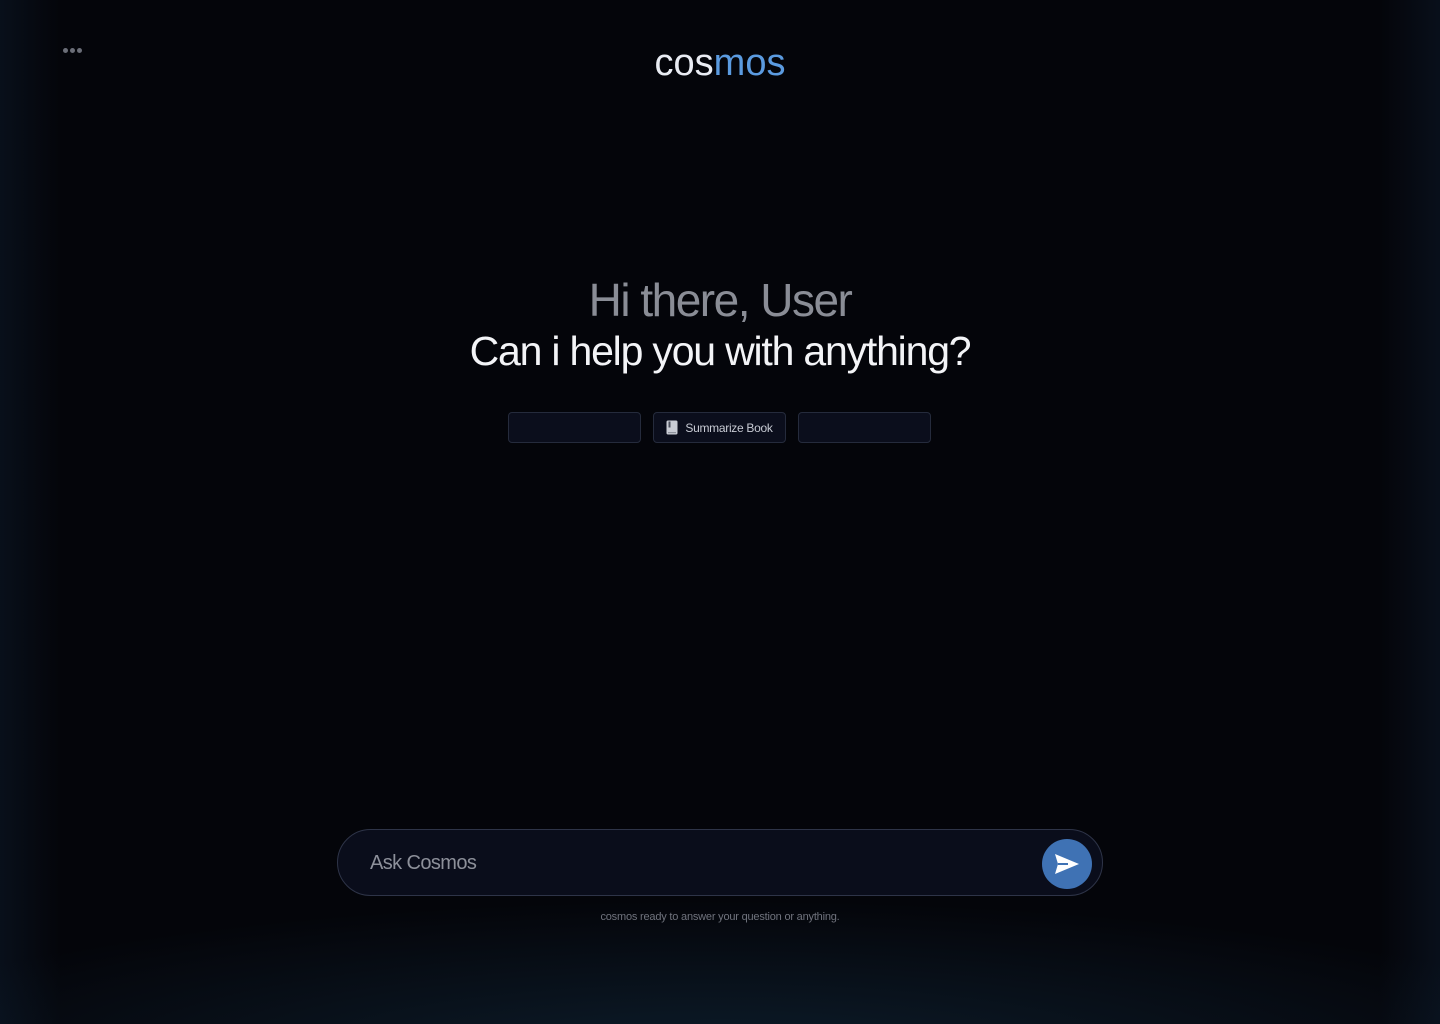 This screenshot has height=1024, width=1440. I want to click on ask-input, so click(700, 863).